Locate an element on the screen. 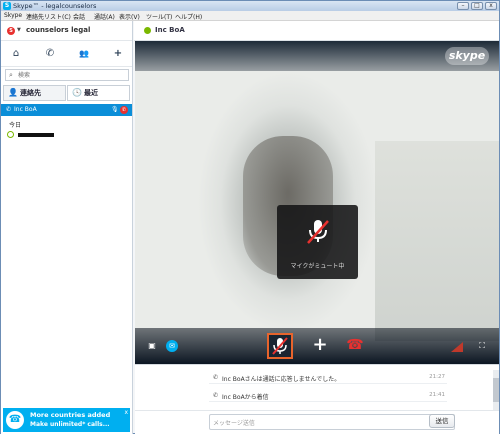  menu-help: ヘルプ(H) is located at coordinates (188, 16).